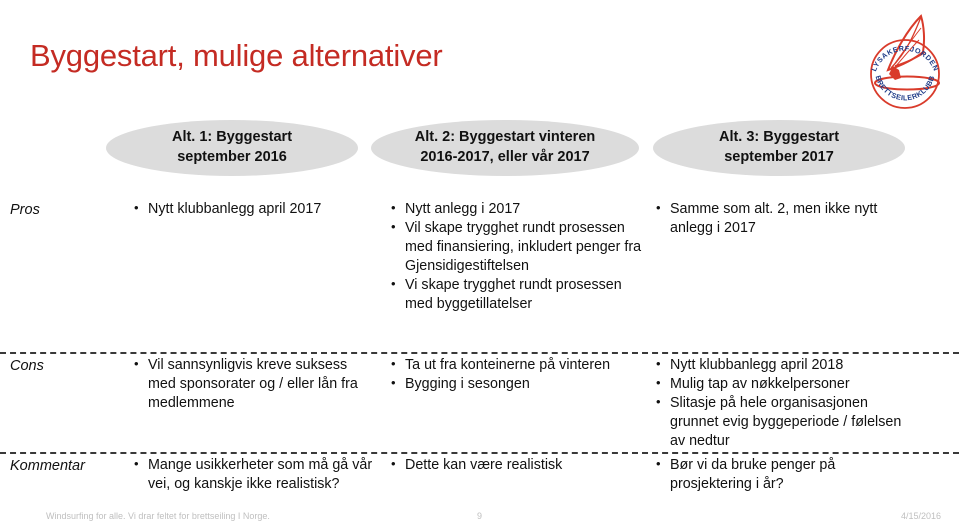 This screenshot has width=959, height=527. What do you see at coordinates (25, 210) in the screenshot?
I see `row-label-pros: Pros` at bounding box center [25, 210].